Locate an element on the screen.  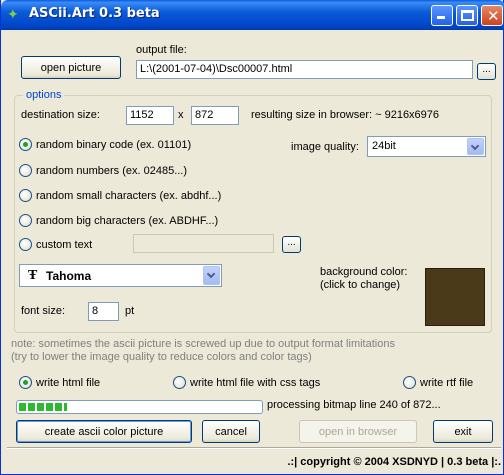
radio-write-html-css: write html file with css tags is located at coordinates (246, 382).